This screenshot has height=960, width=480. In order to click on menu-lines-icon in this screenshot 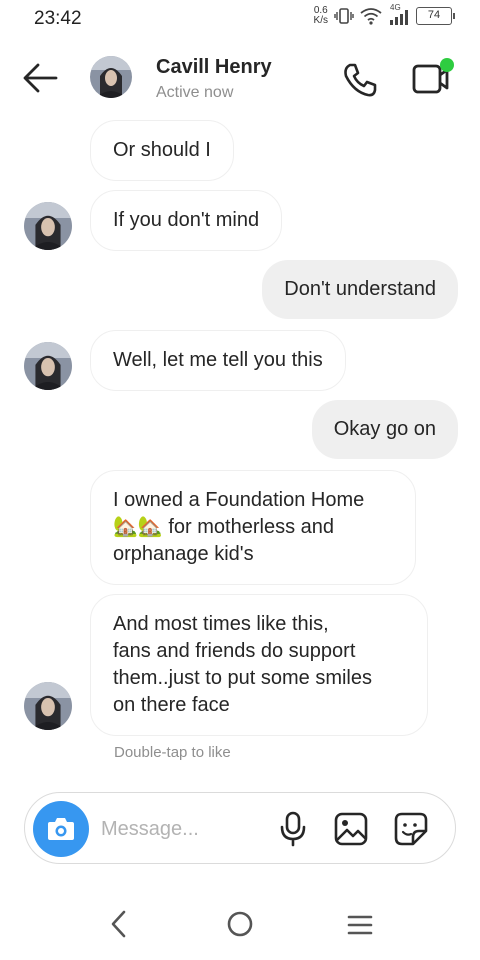, I will do `click(360, 925)`.